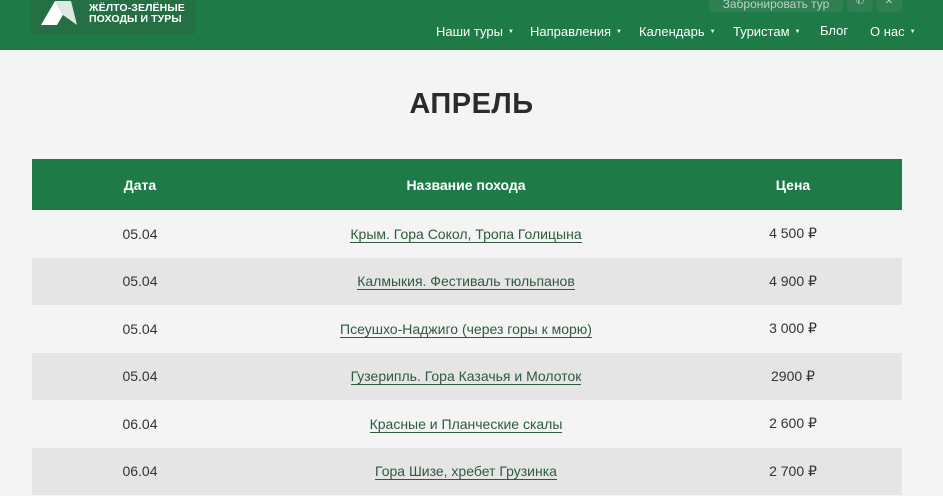 The width and height of the screenshot is (943, 496). Describe the element at coordinates (793, 184) in the screenshot. I see `column-header-price: Цена` at that location.